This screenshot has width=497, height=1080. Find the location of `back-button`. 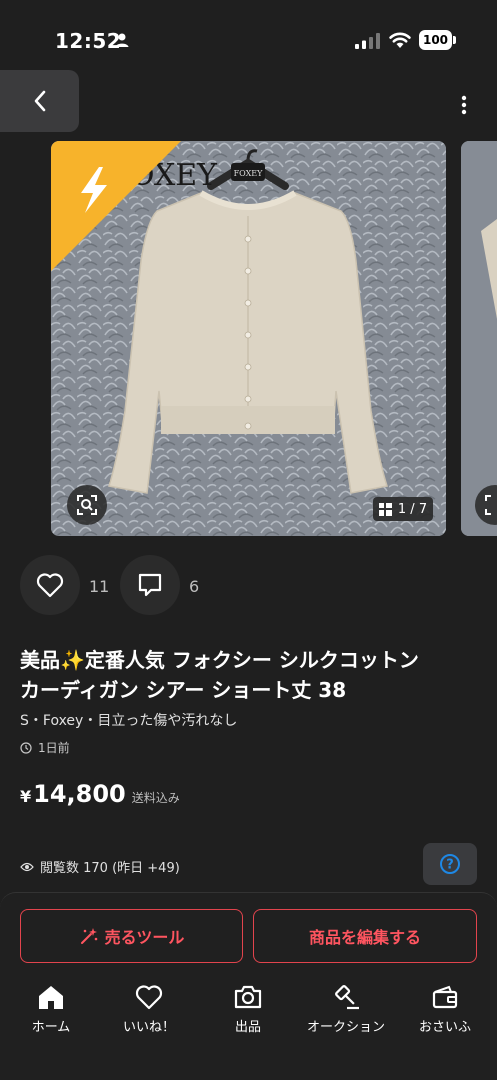

back-button is located at coordinates (39, 101).